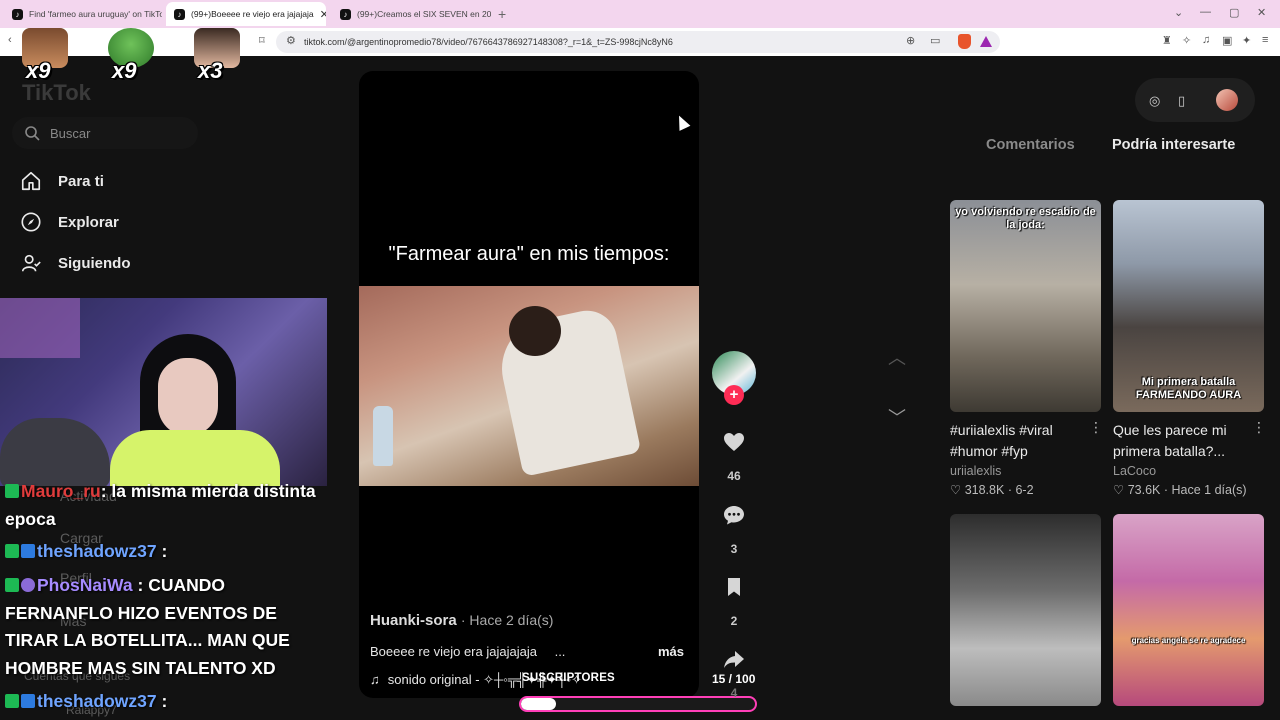 The image size is (1280, 720). What do you see at coordinates (734, 395) in the screenshot?
I see `follow-button: +` at bounding box center [734, 395].